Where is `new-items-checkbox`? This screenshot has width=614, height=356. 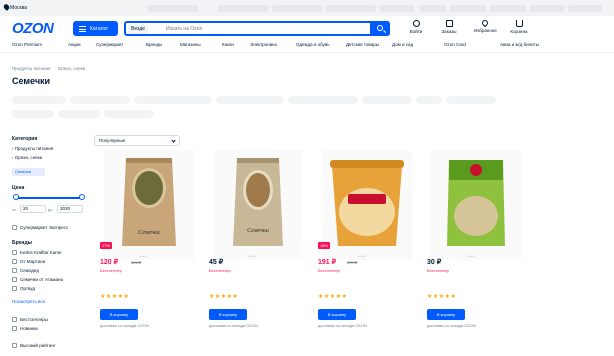
new-items-checkbox is located at coordinates (14, 328).